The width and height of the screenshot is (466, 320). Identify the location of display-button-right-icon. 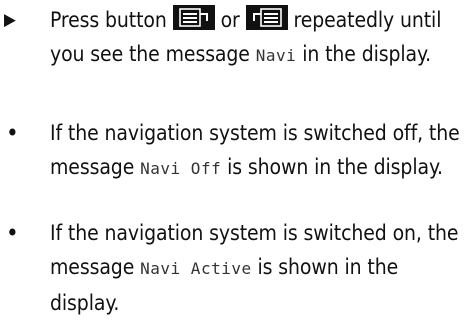
(266, 17).